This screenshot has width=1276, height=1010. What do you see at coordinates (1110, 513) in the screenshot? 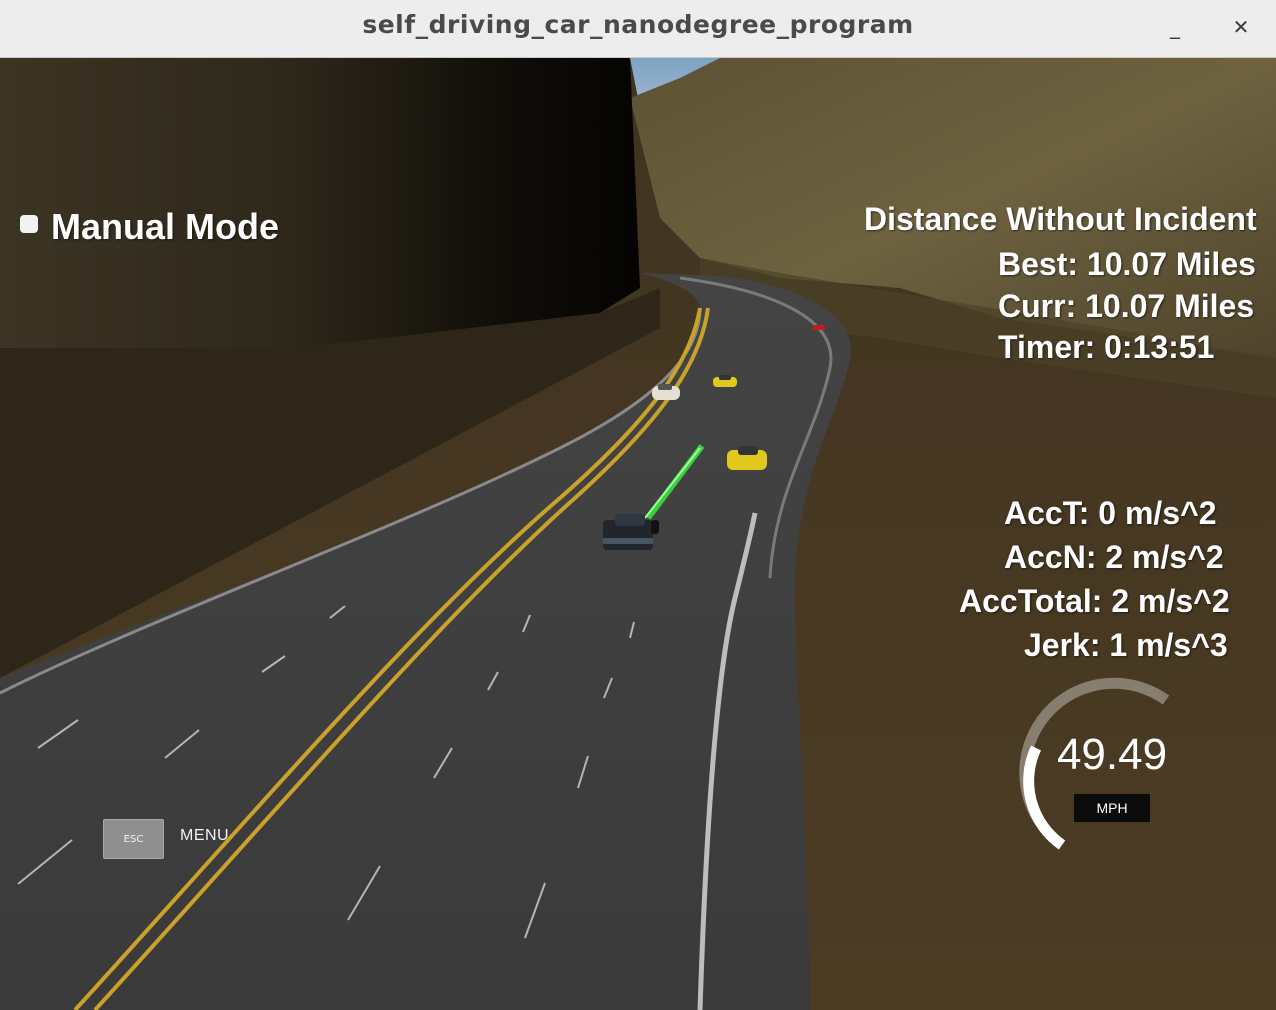
I see `acc-tangential: AccT: 0 m/s^2` at bounding box center [1110, 513].